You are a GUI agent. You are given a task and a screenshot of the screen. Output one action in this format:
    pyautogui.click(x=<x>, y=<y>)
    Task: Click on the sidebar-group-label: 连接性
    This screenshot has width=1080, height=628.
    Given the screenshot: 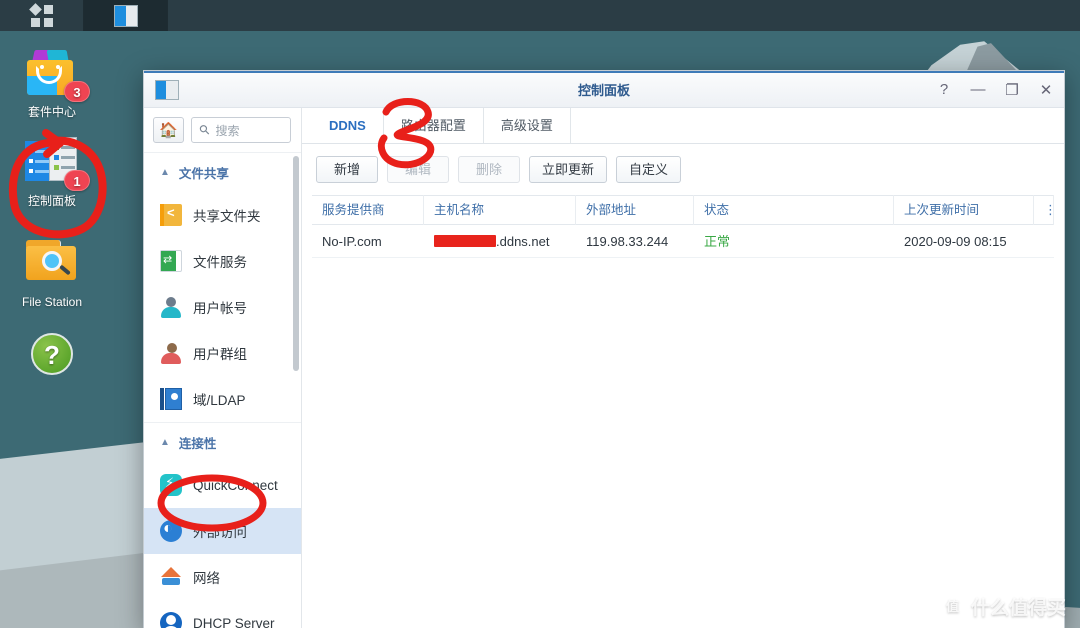 What is the action you would take?
    pyautogui.click(x=197, y=444)
    